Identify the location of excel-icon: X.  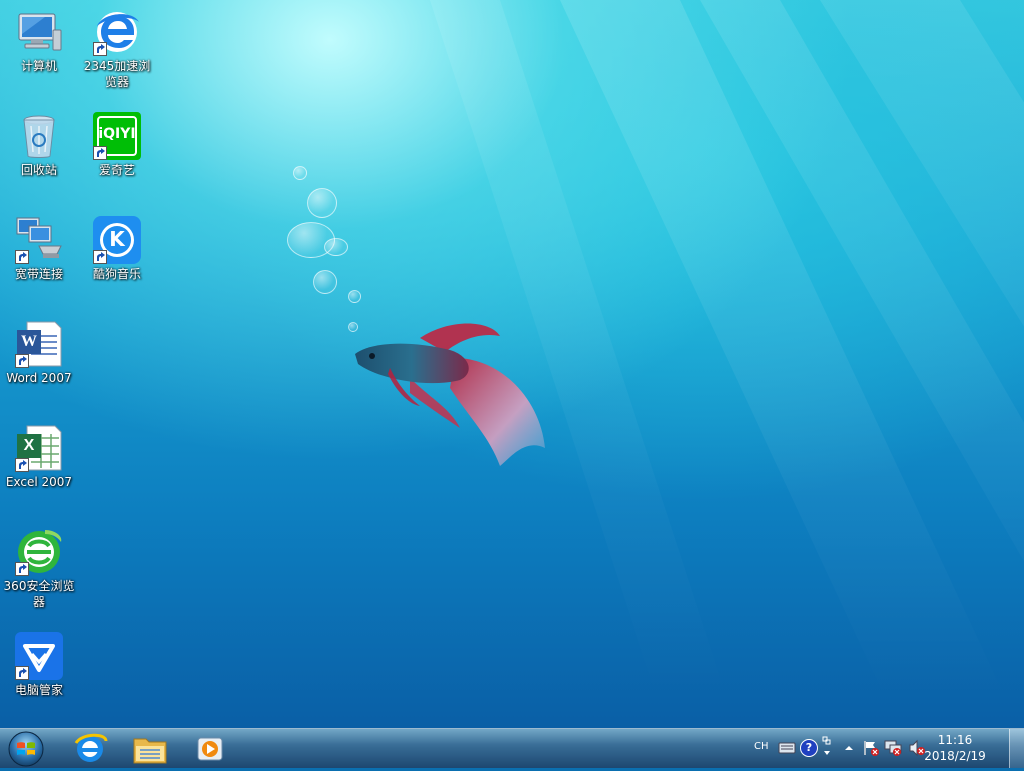
(39, 448).